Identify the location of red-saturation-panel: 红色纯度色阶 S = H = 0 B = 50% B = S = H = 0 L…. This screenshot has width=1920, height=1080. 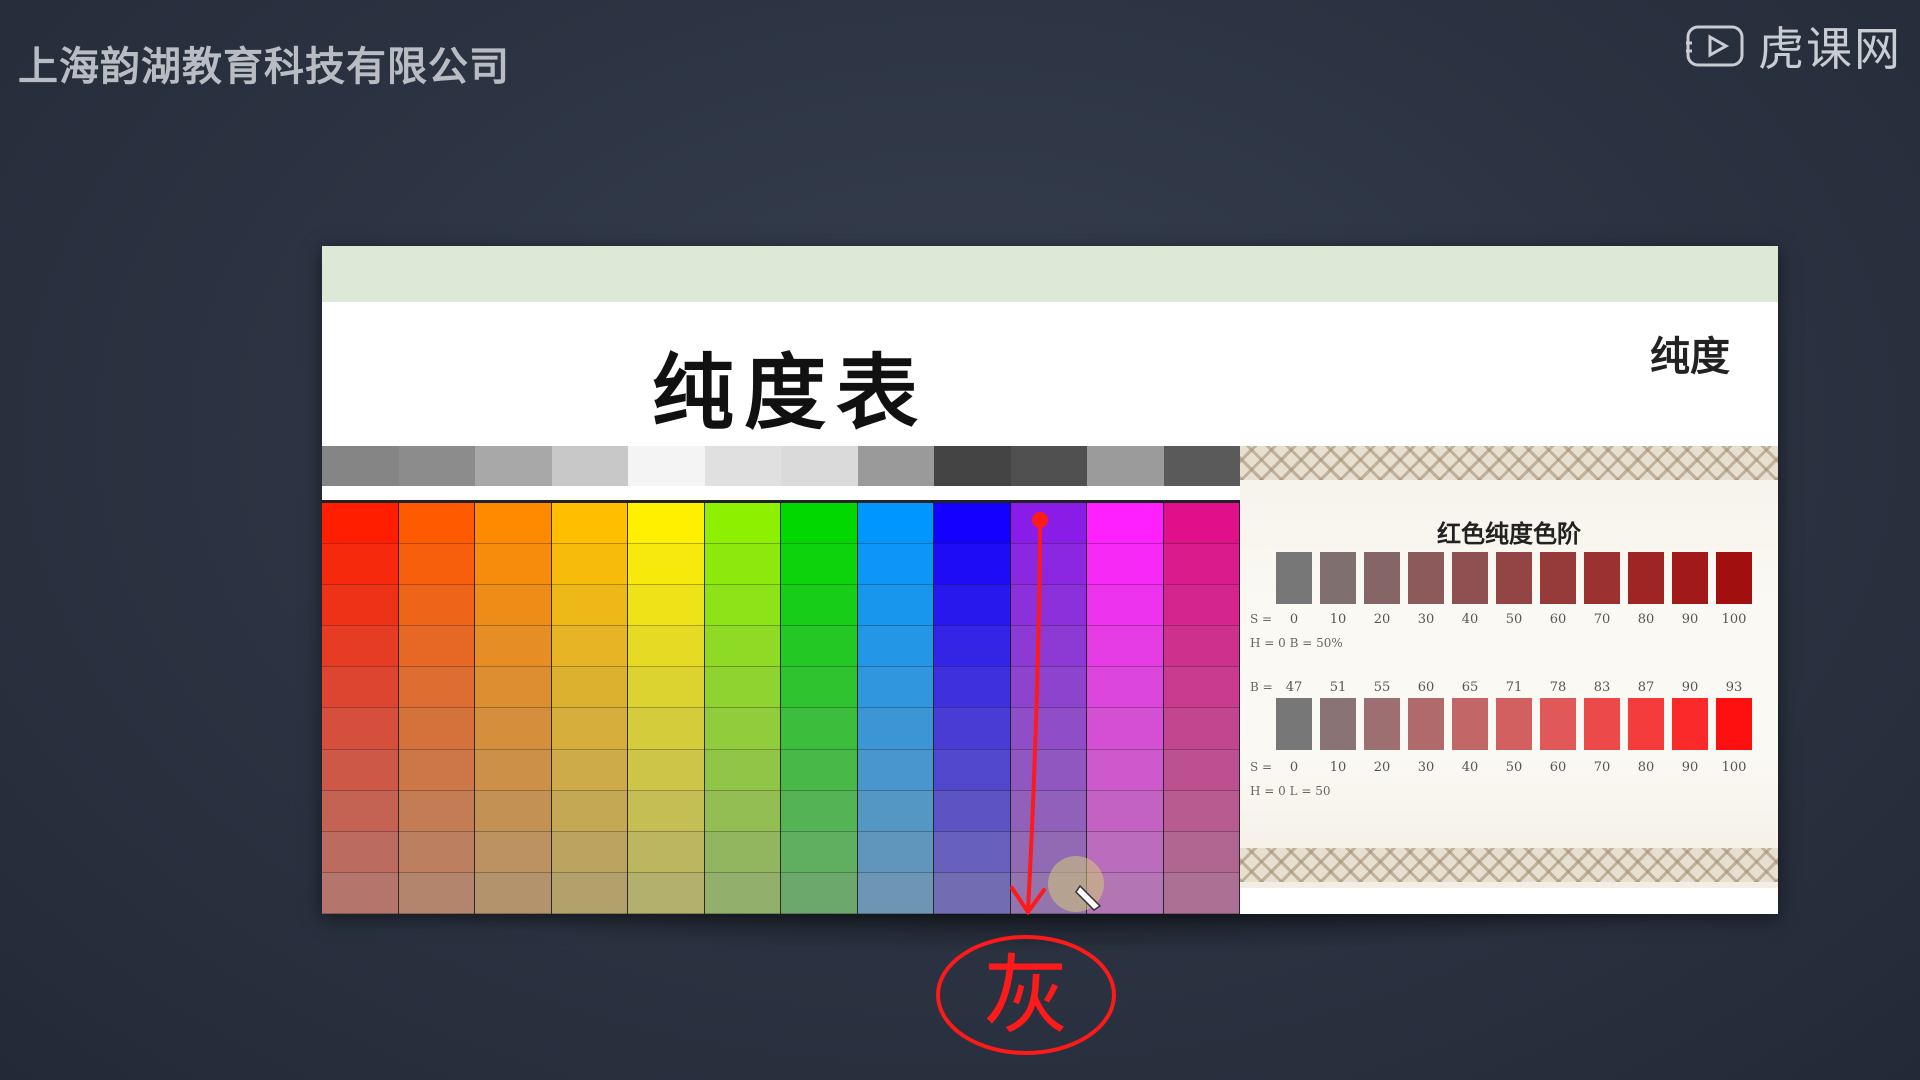
(1509, 667).